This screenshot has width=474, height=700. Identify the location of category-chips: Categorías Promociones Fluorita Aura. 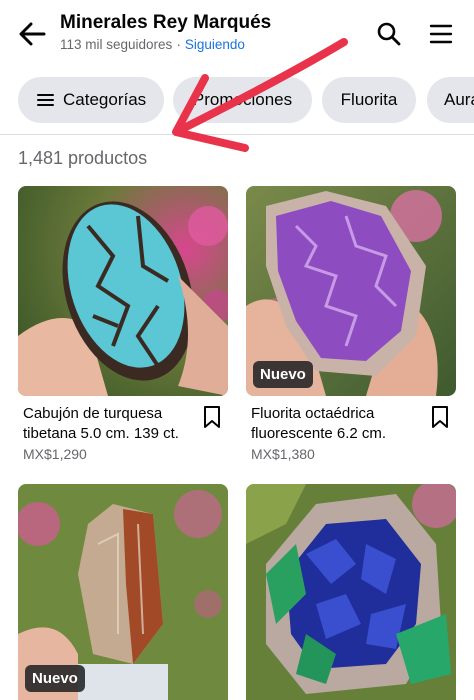
(237, 101).